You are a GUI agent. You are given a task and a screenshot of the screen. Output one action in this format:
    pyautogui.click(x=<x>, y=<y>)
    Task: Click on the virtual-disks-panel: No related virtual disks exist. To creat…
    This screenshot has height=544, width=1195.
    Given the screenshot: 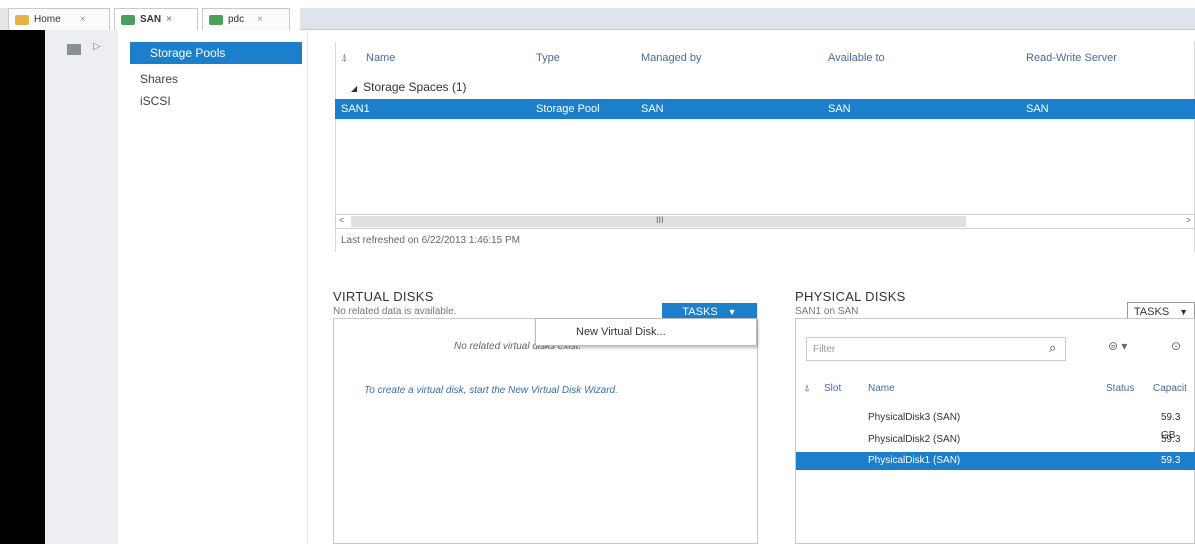 What is the action you would take?
    pyautogui.click(x=545, y=431)
    